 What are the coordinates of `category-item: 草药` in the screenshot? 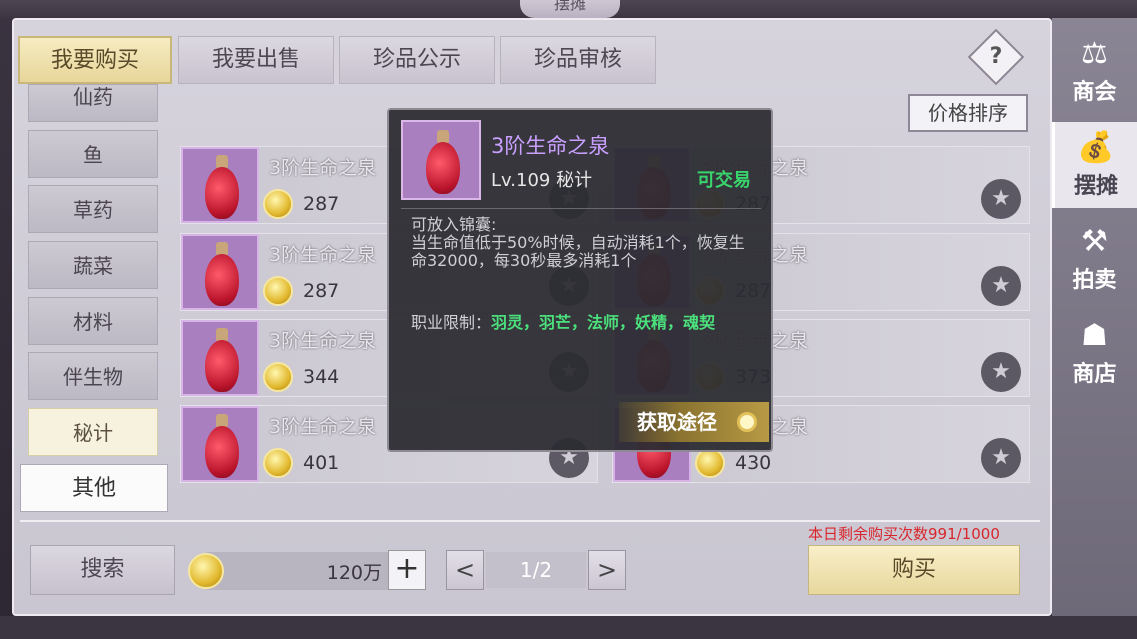 It's located at (93, 209).